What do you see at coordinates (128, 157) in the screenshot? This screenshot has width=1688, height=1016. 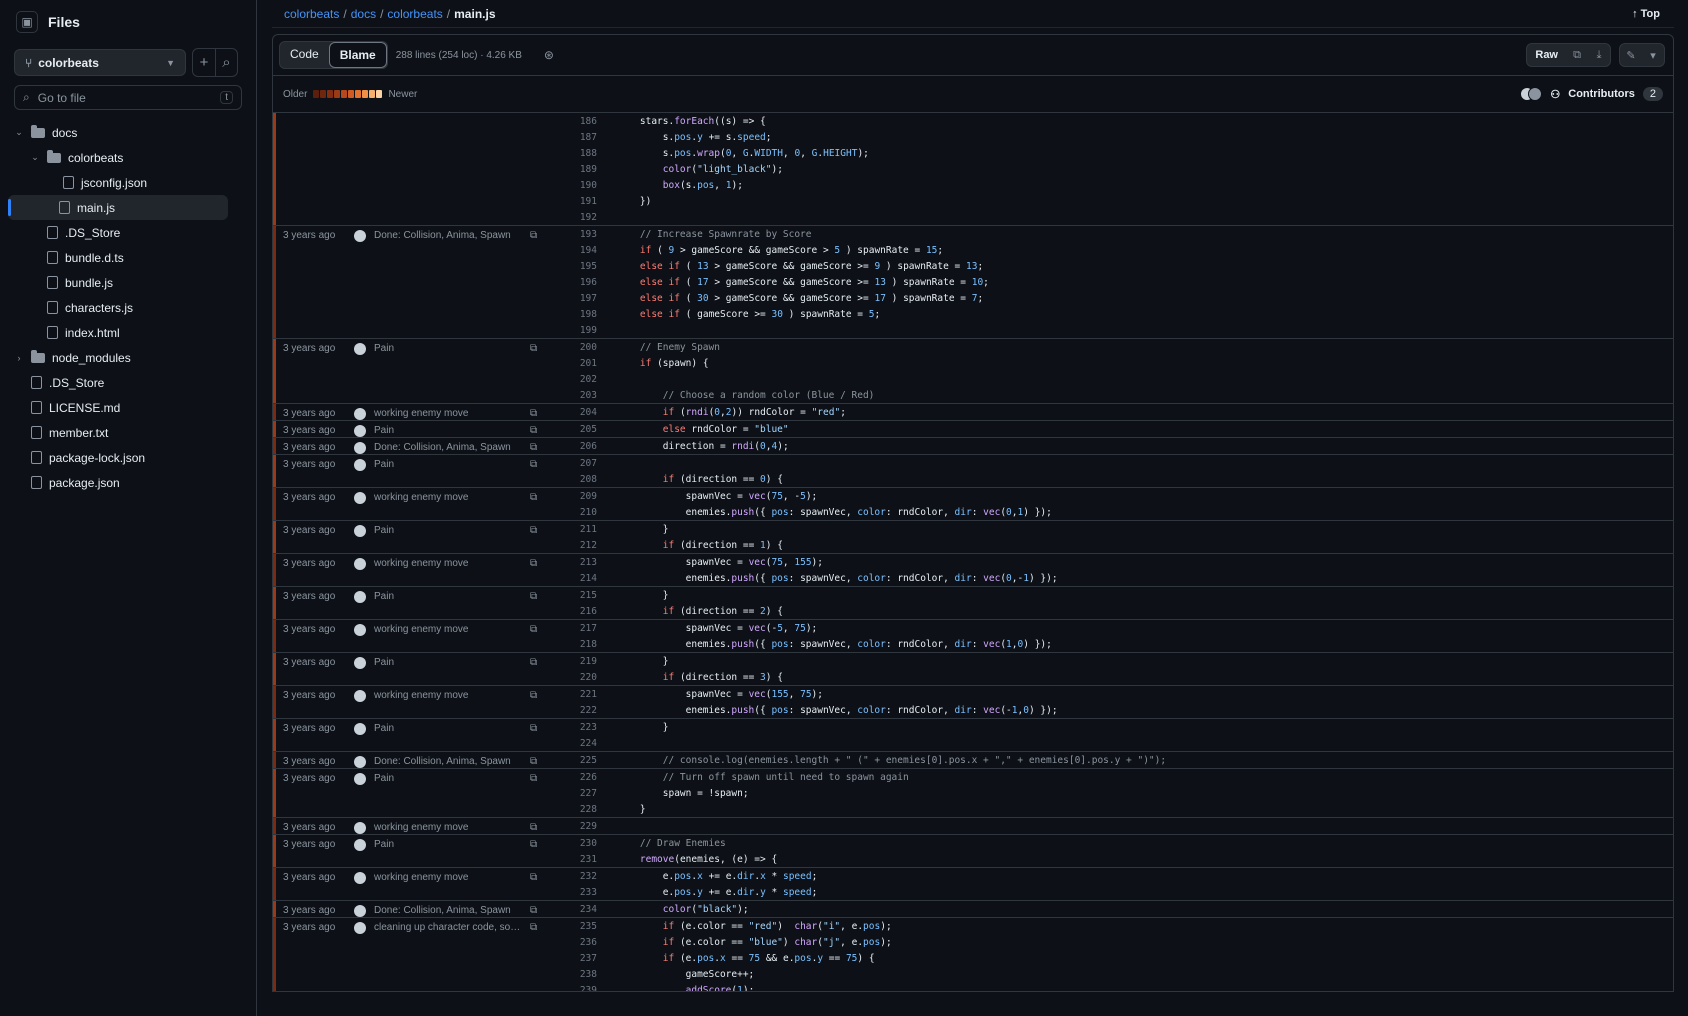 I see `tree-item: ⌄ colorbeats` at bounding box center [128, 157].